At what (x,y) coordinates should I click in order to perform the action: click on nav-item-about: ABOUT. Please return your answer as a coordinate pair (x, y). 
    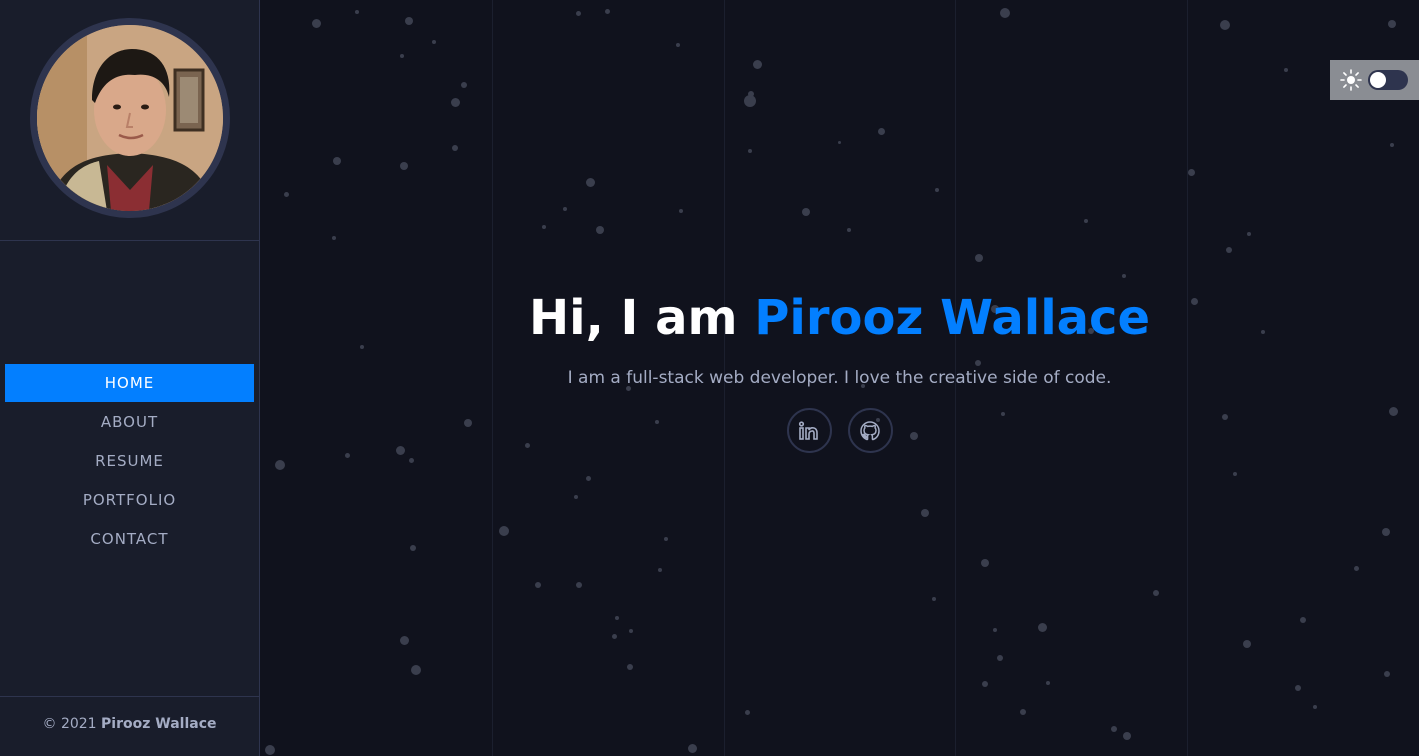
    Looking at the image, I should click on (129, 422).